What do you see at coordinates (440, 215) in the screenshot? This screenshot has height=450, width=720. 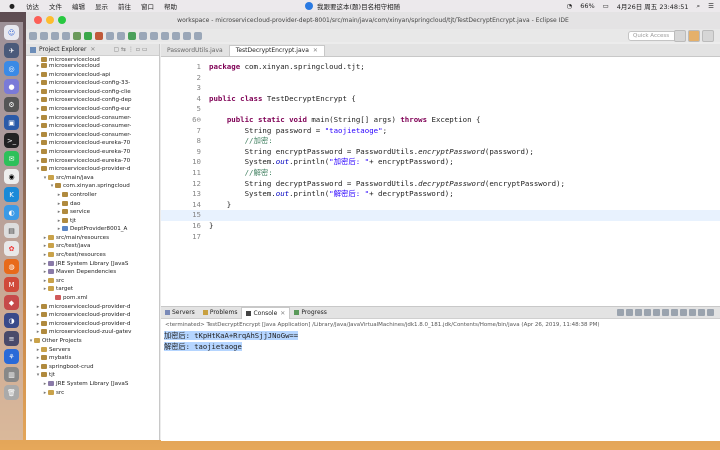 I see `code-line: 15` at bounding box center [440, 215].